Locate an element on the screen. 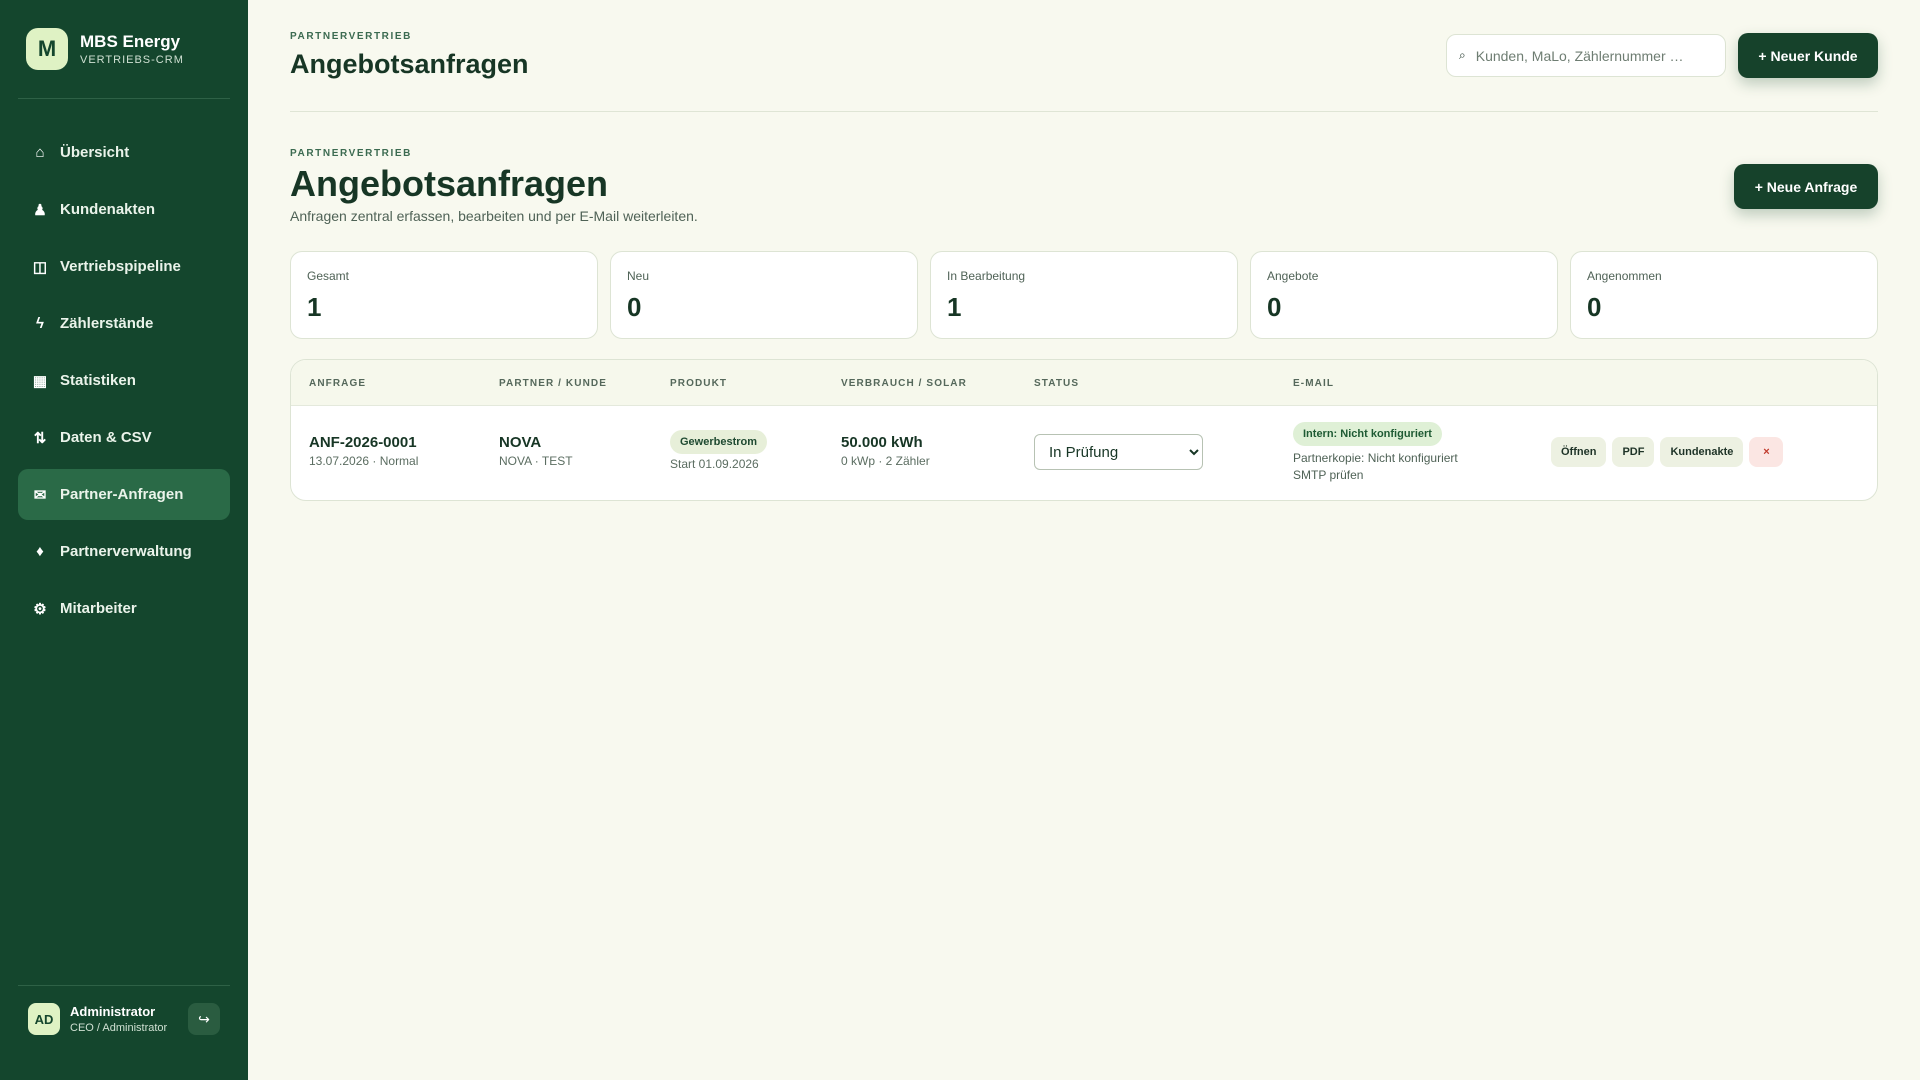 This screenshot has height=1080, width=1920. row-actions: Öffnen PDF Kundenakte × is located at coordinates (1667, 452).